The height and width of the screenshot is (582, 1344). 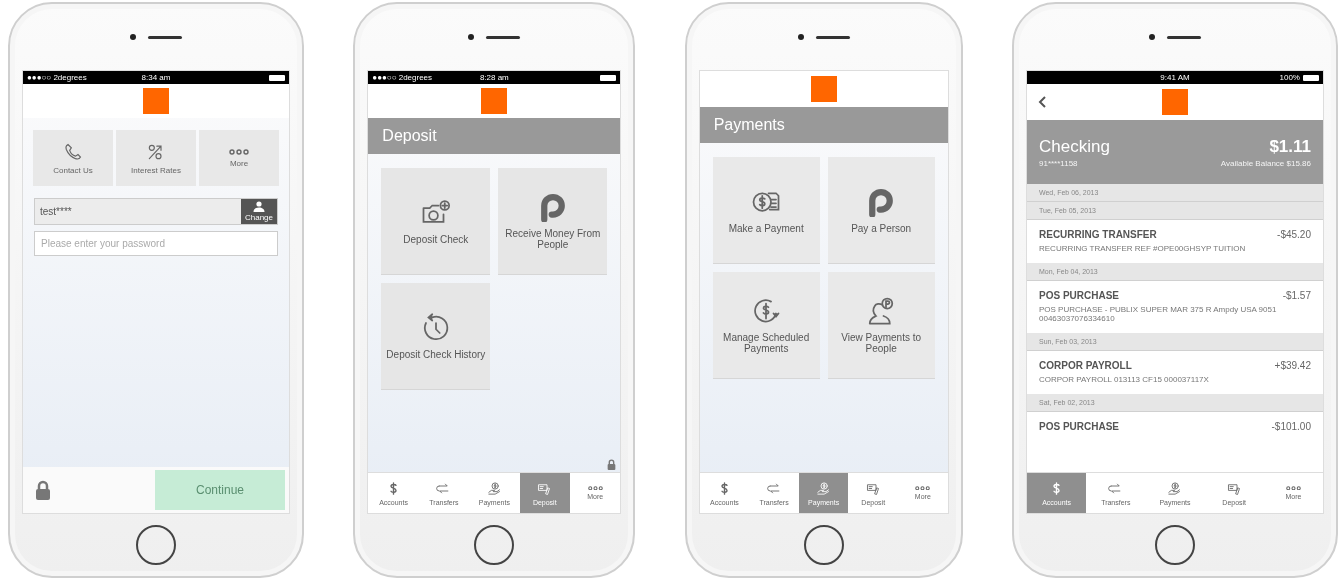 I want to click on transaction-amount: -$101.00, so click(x=1291, y=426).